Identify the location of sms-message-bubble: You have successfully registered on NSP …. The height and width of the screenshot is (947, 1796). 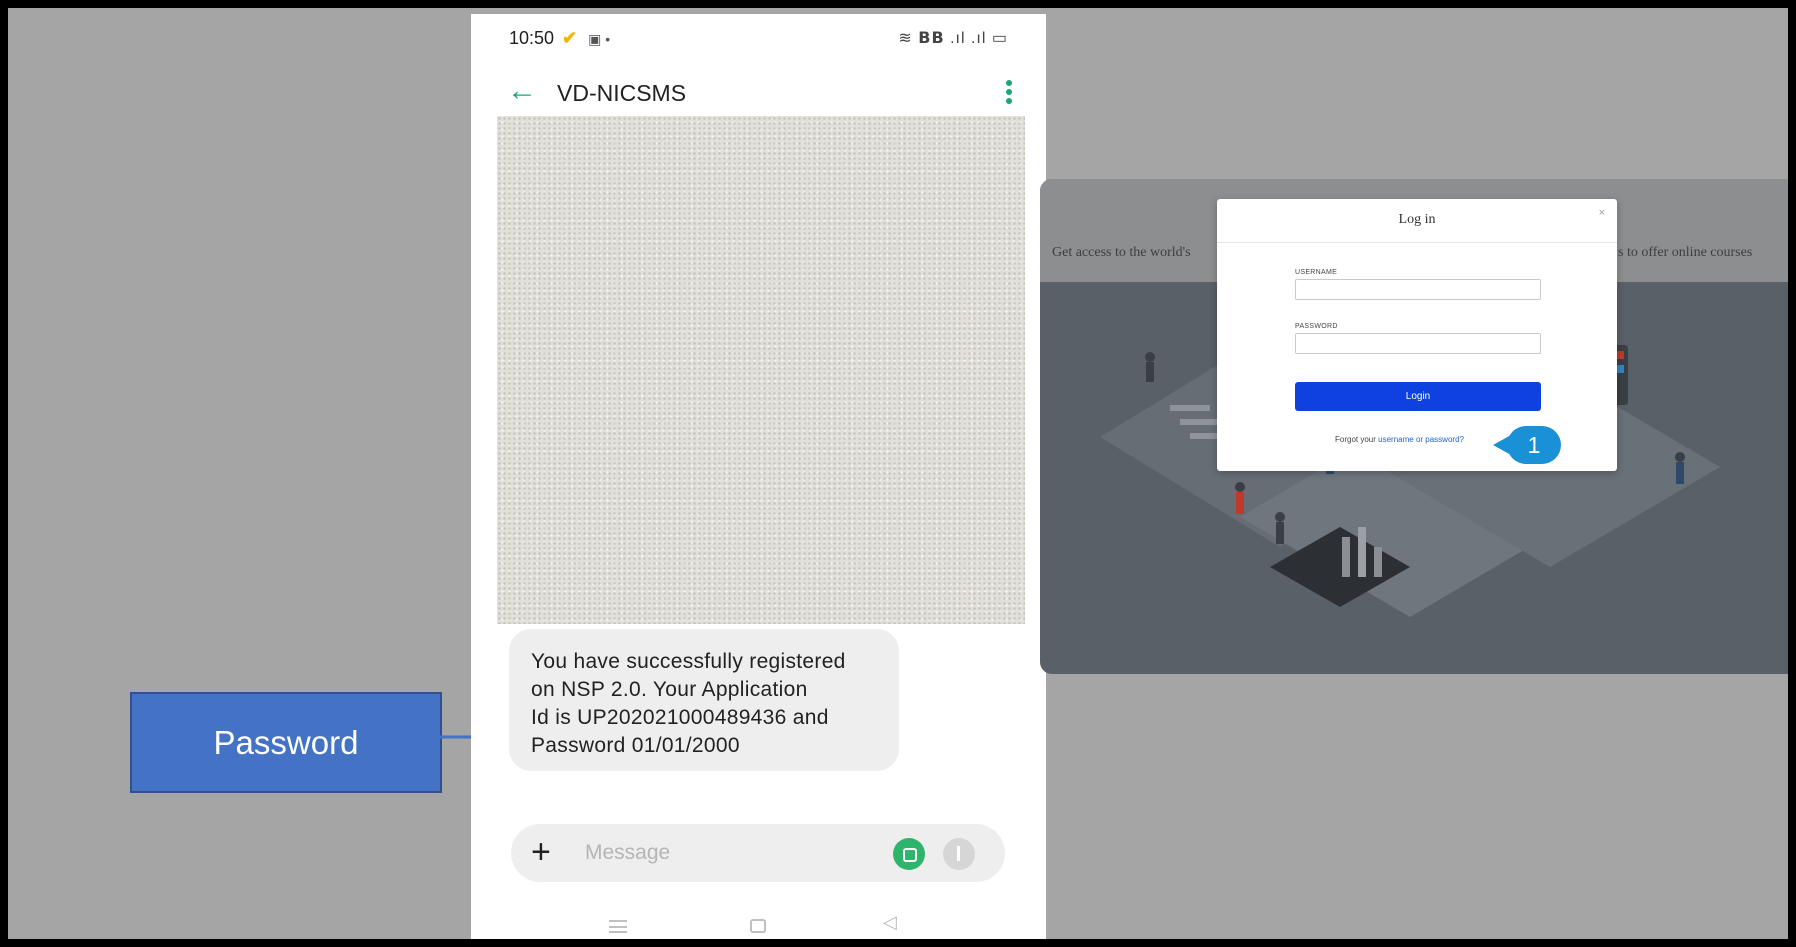
(704, 700).